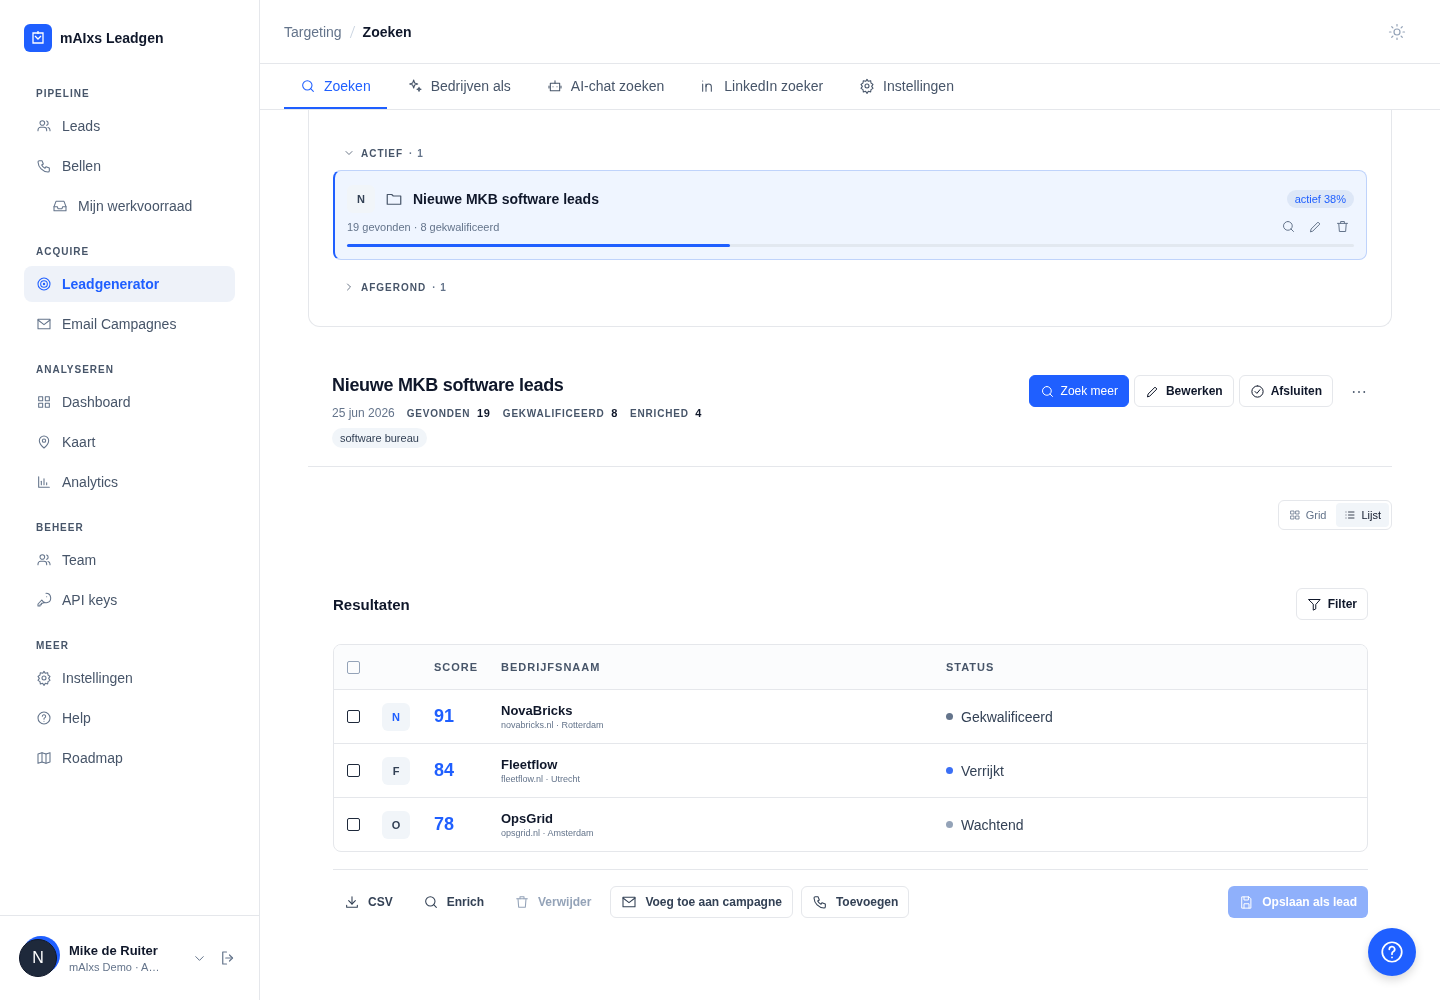 The image size is (1440, 1000). I want to click on map-pin-icon, so click(44, 442).